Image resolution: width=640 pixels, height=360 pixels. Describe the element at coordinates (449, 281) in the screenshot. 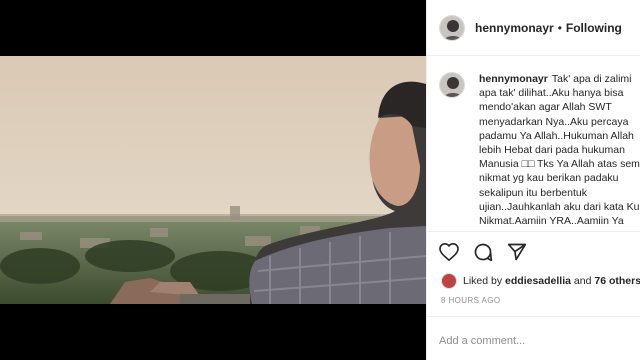

I see `liker-avatar` at that location.